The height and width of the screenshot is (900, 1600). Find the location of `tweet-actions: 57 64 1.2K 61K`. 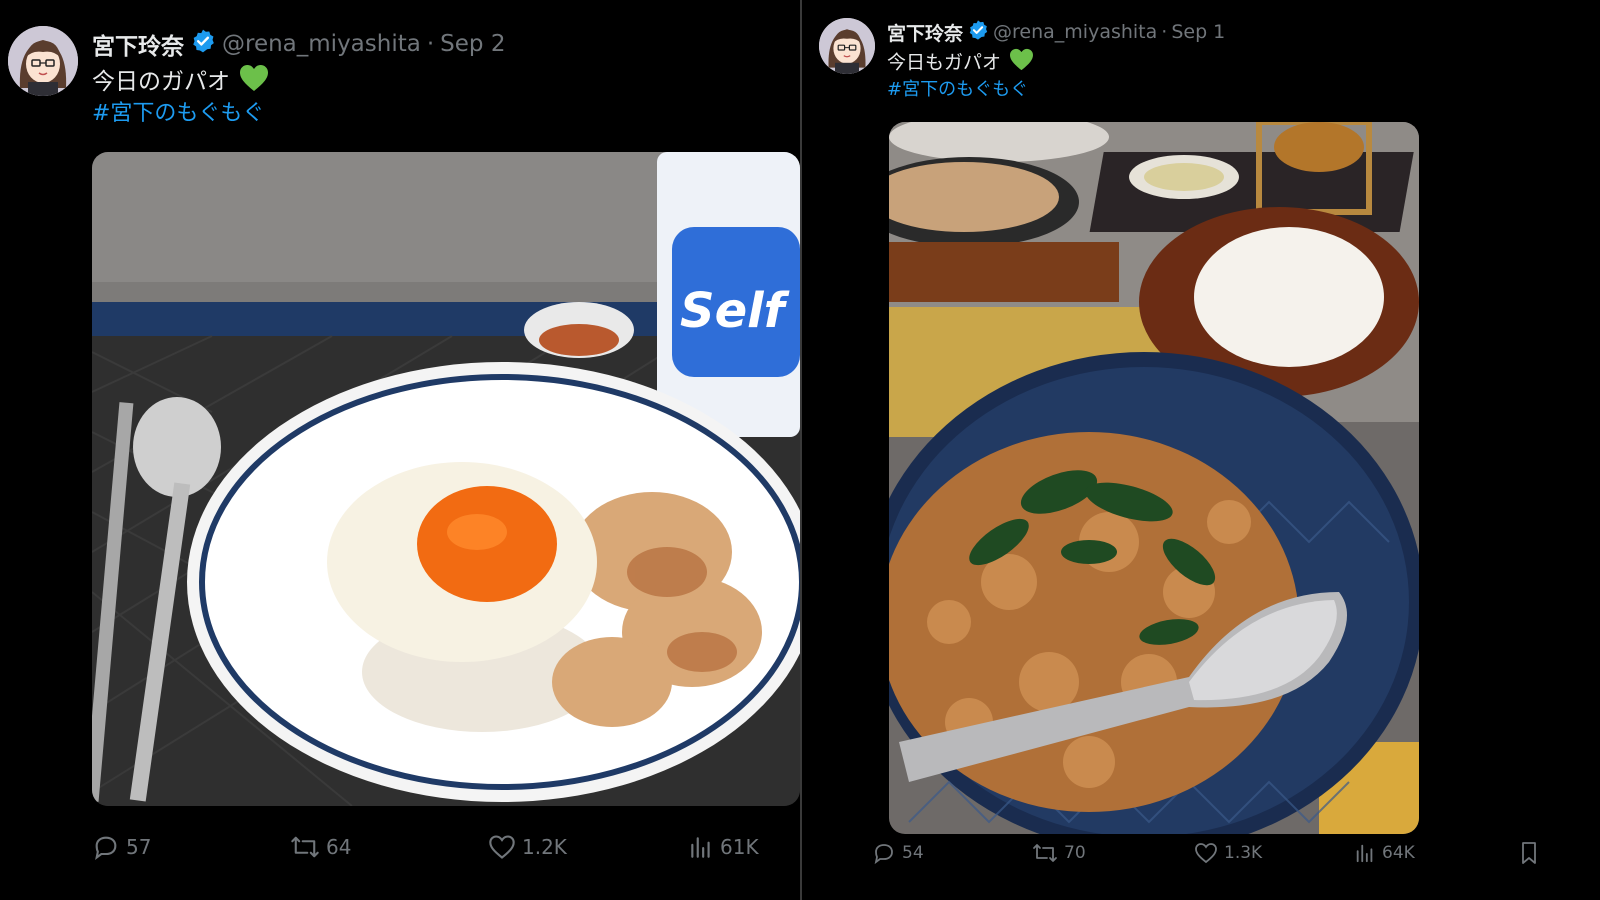

tweet-actions: 57 64 1.2K 61K is located at coordinates (437, 847).